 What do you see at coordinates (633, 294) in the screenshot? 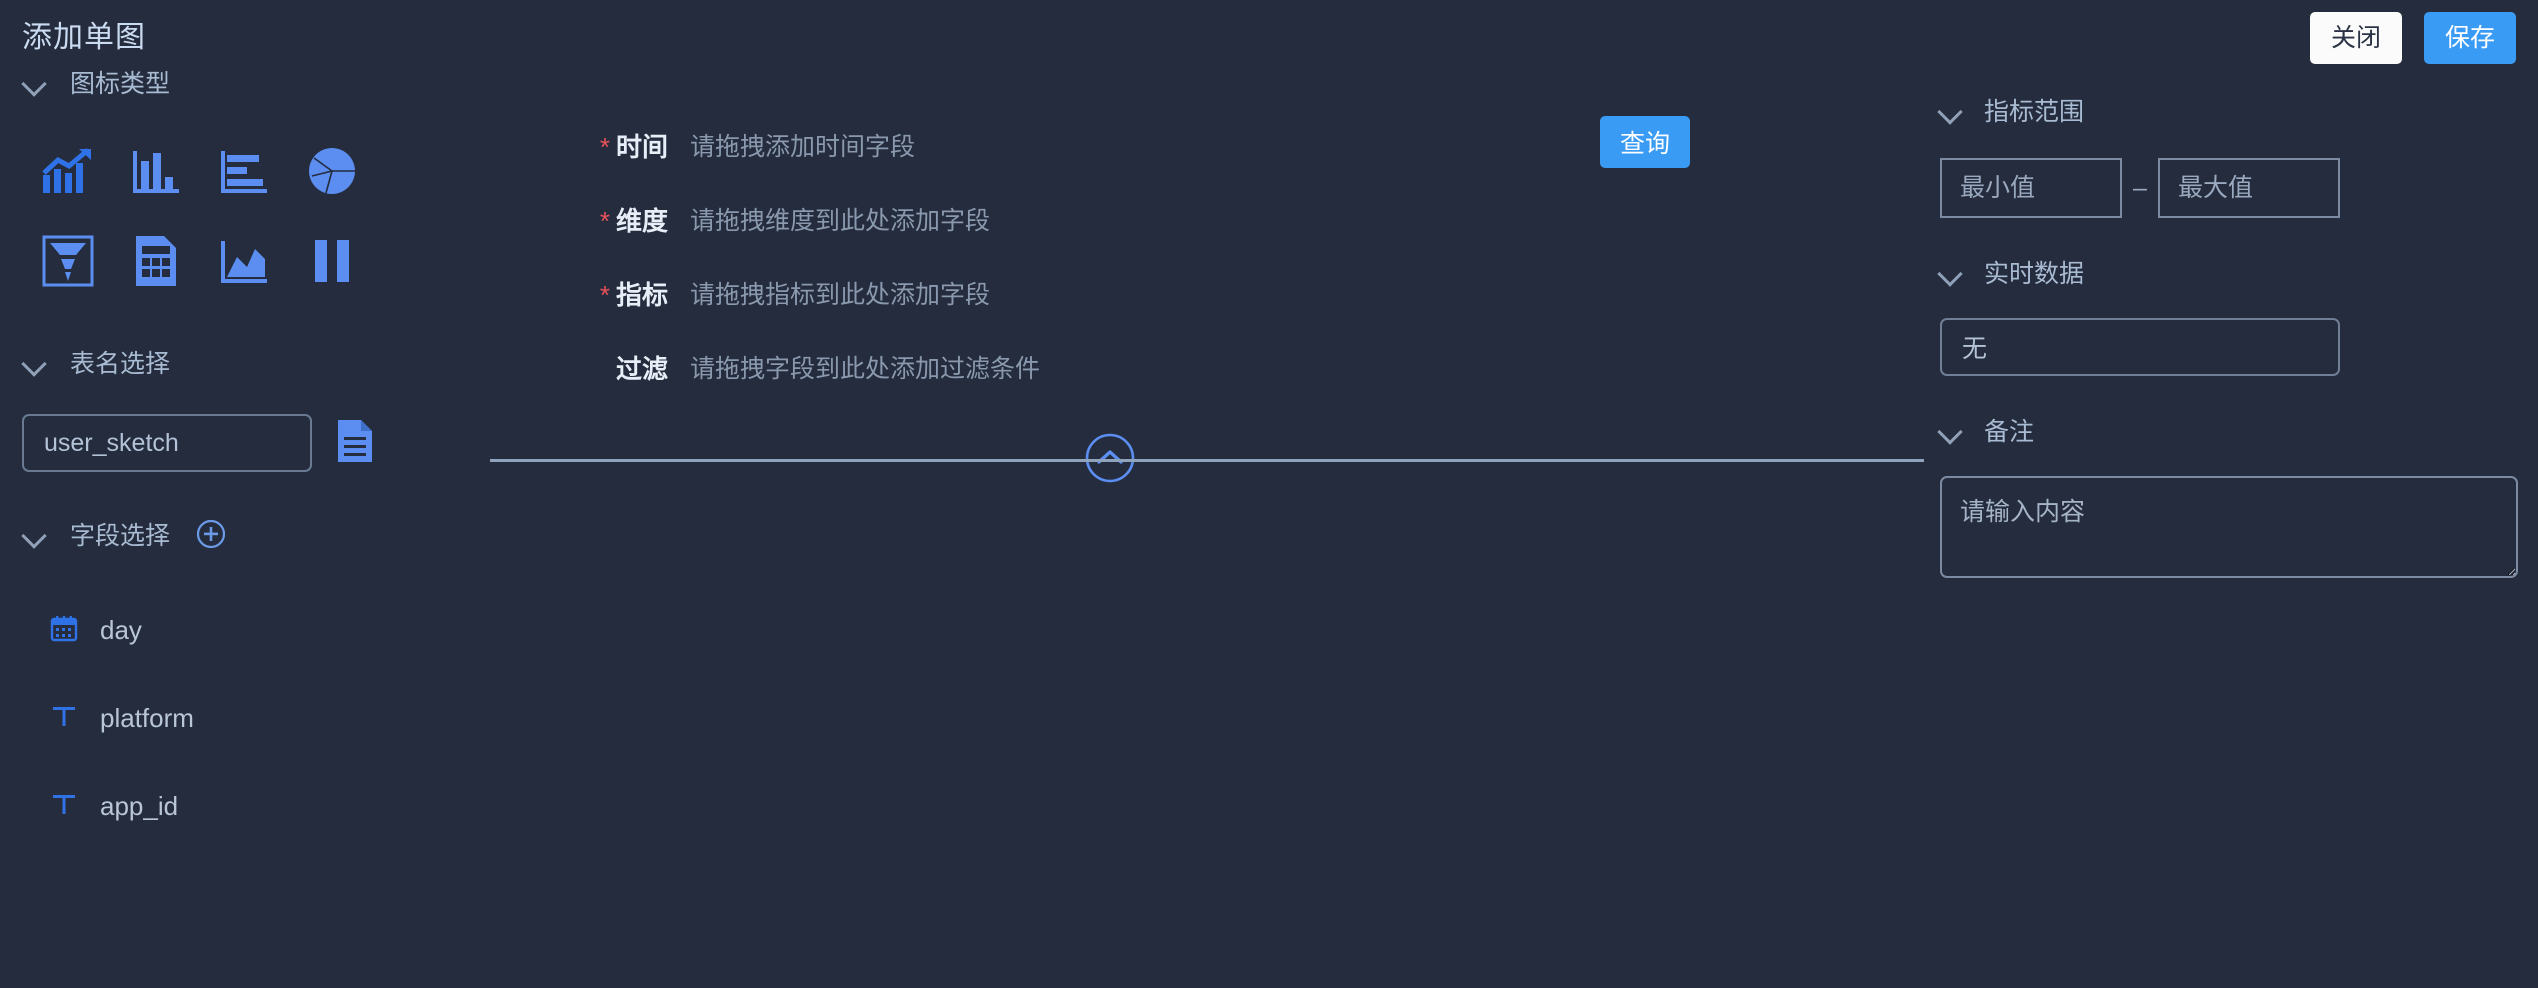
I see `metric-label: * 指标` at bounding box center [633, 294].